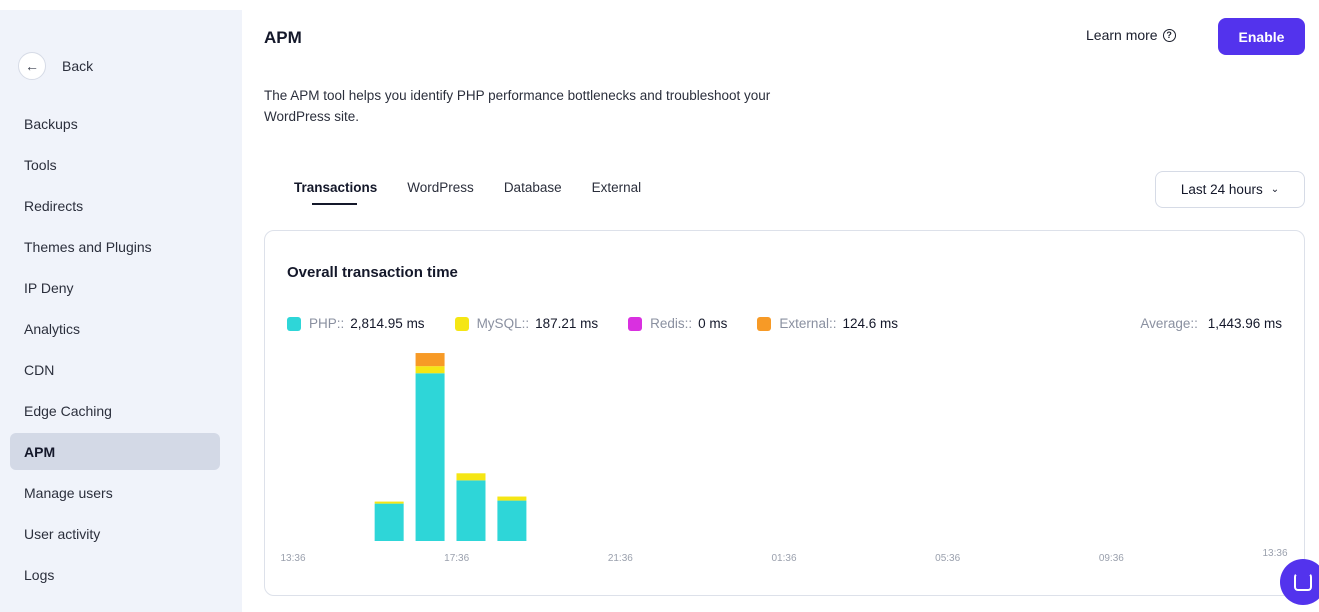  I want to click on sidebar-item-manage-users: Manage users, so click(115, 492).